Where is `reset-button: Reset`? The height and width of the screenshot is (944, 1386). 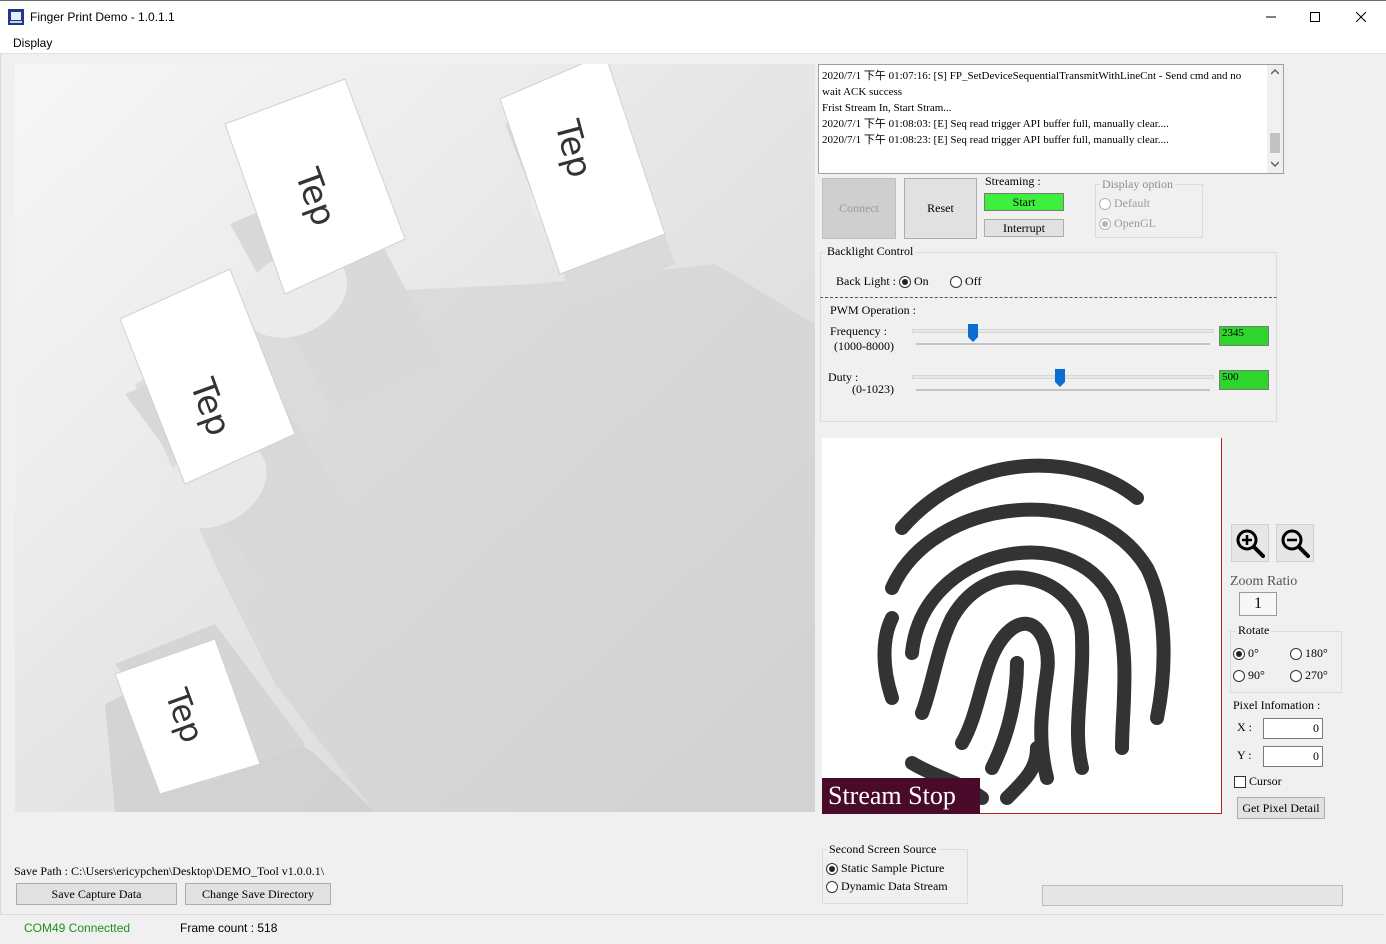 reset-button: Reset is located at coordinates (940, 208).